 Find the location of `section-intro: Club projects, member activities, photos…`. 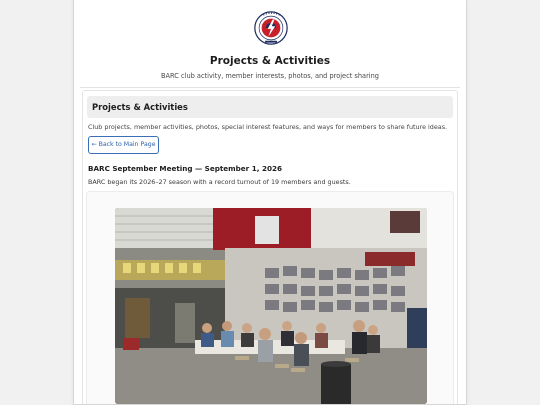

section-intro: Club projects, member activities, photos… is located at coordinates (268, 127).